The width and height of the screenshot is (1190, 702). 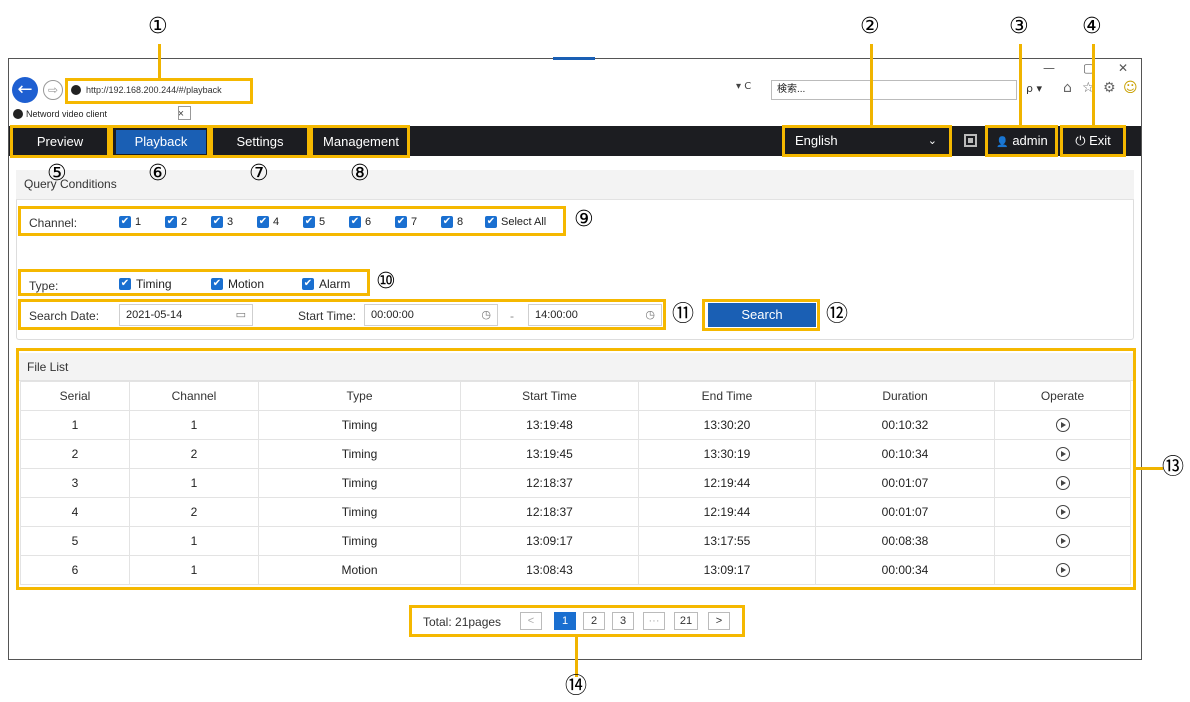 I want to click on highlight-address, so click(x=159, y=91).